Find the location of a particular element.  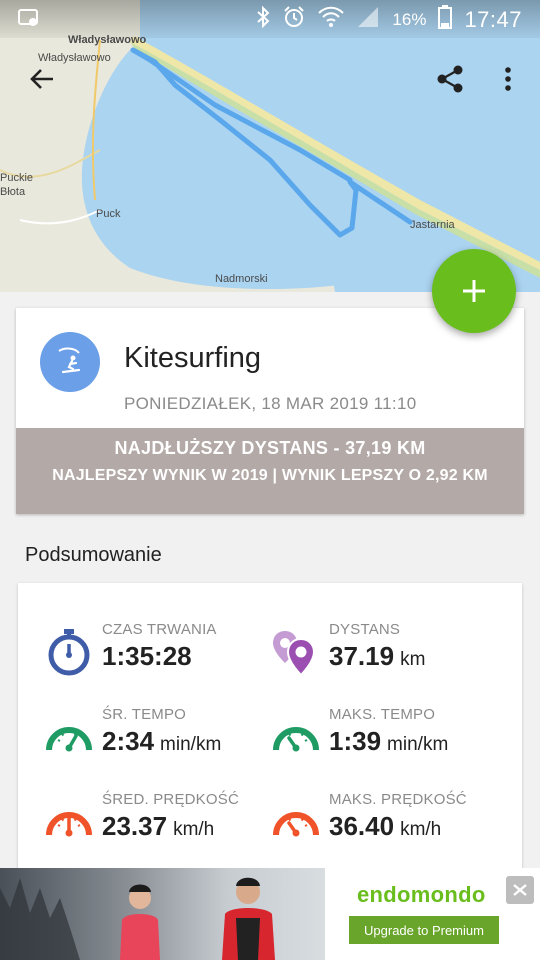

arrow-left-icon is located at coordinates (41, 79).